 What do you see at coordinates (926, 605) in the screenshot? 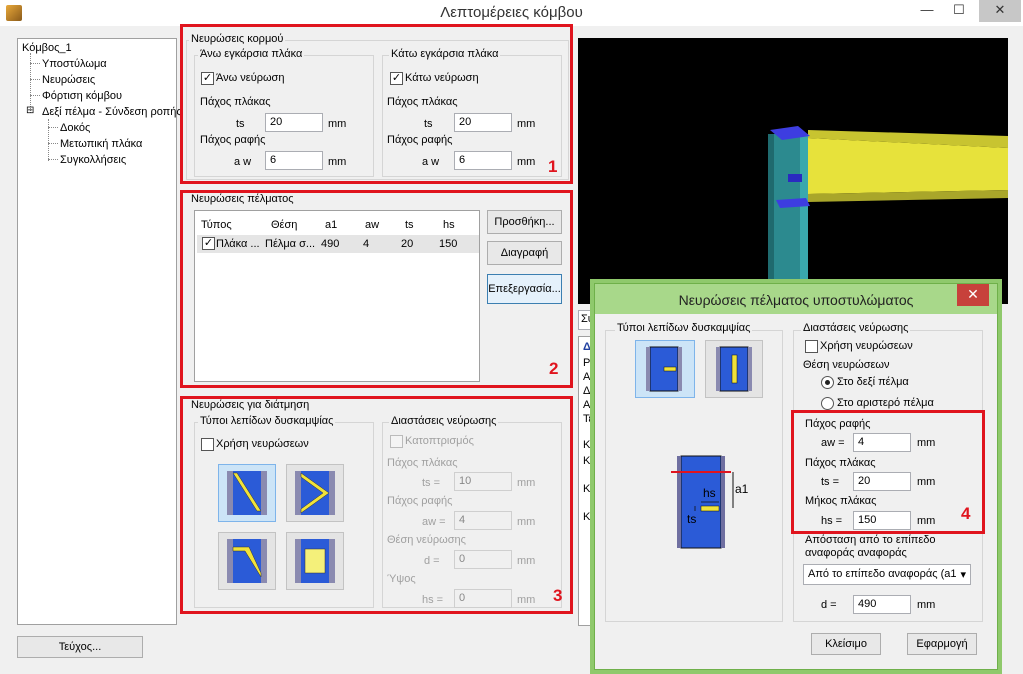
I see `dialog-d-unit: mm` at bounding box center [926, 605].